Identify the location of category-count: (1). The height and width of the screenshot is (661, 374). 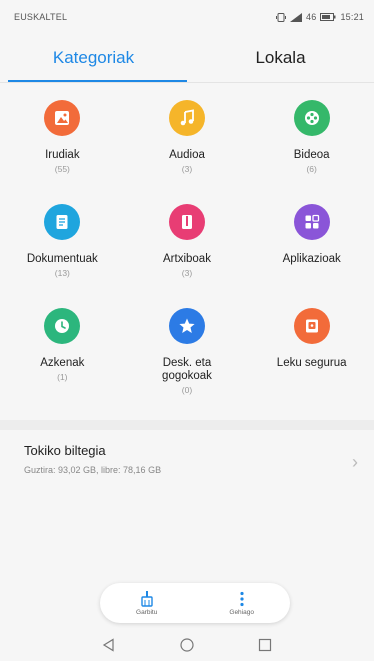
(62, 377).